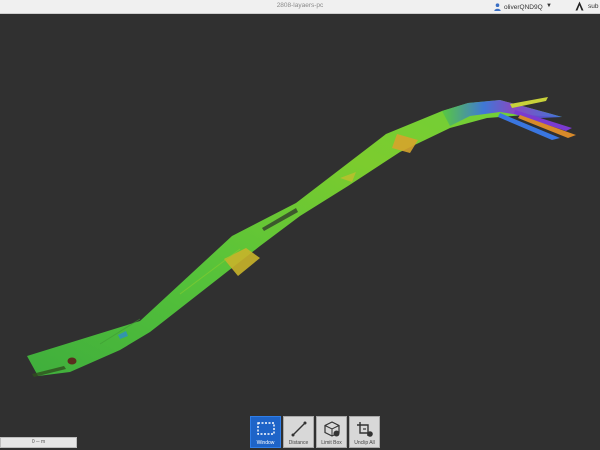 This screenshot has width=600, height=450. I want to click on brand-label: sub, so click(593, 6).